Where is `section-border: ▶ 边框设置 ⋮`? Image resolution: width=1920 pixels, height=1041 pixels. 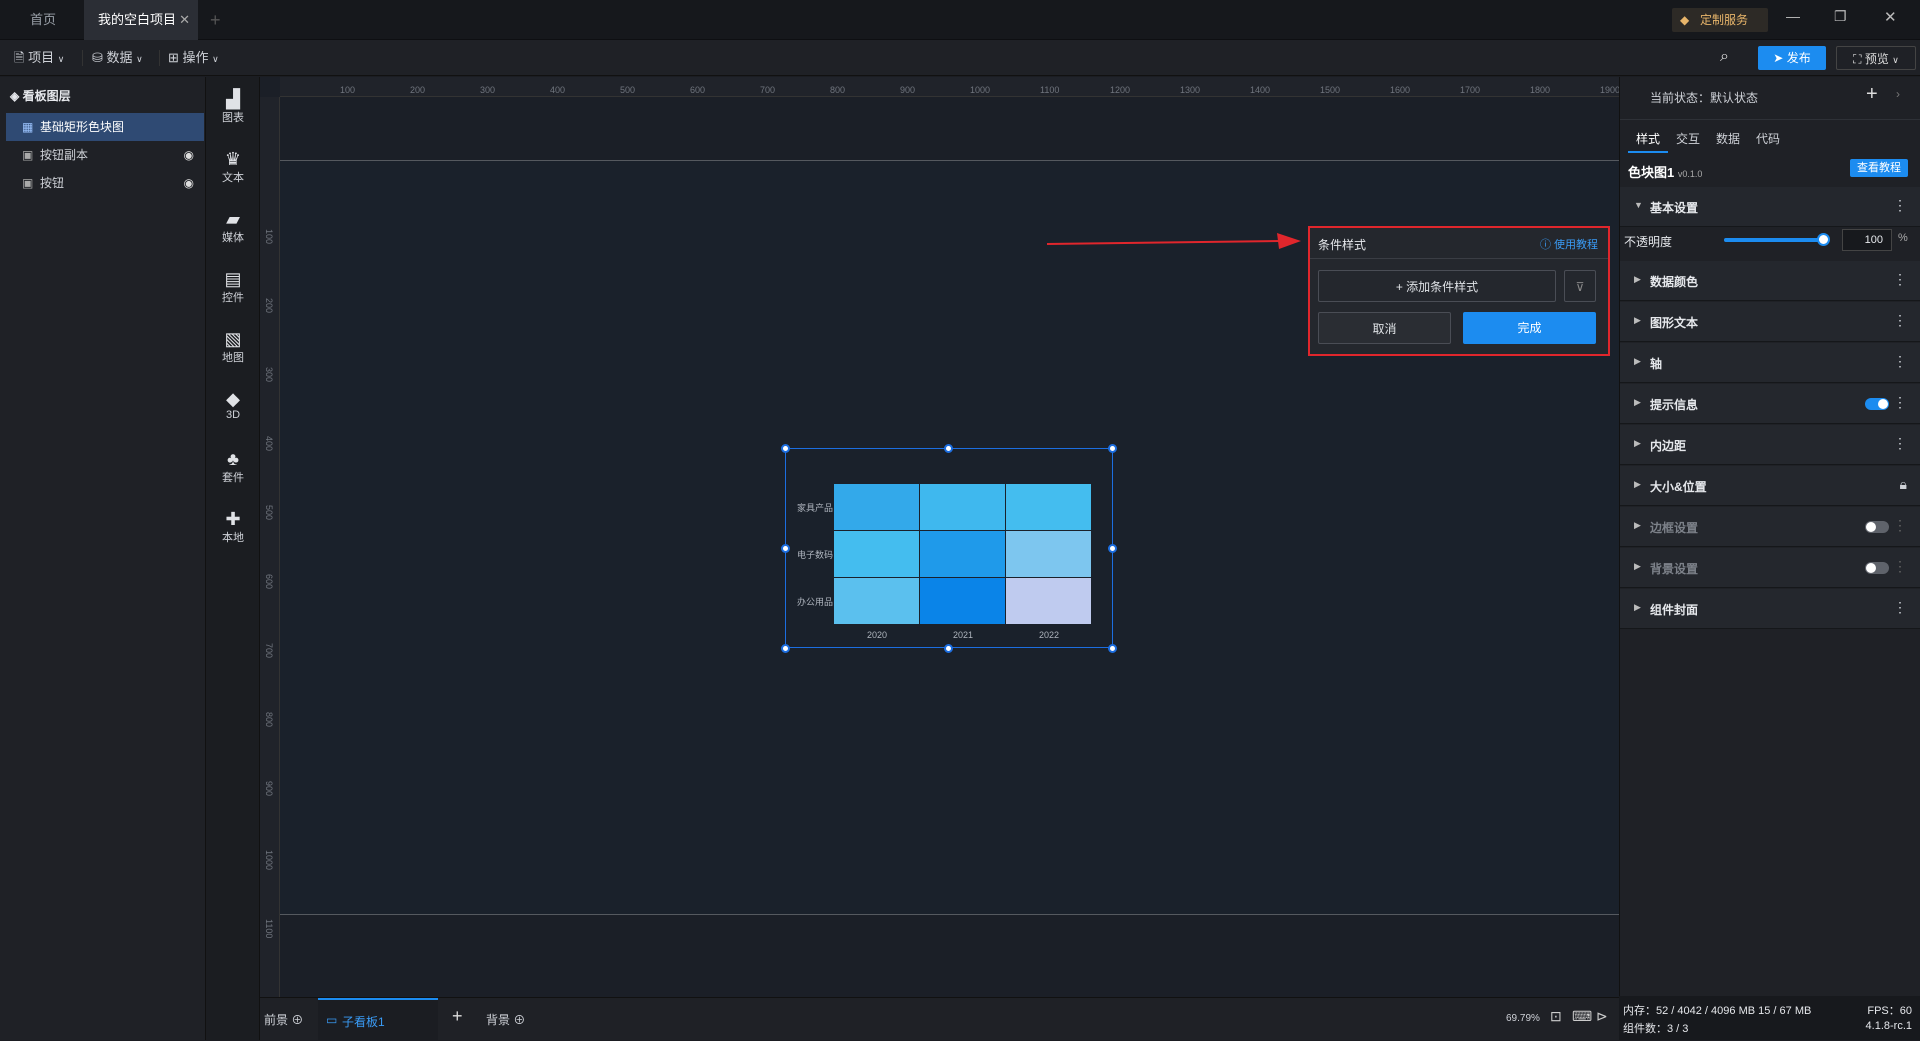
section-border: ▶ 边框设置 ⋮ is located at coordinates (1770, 527).